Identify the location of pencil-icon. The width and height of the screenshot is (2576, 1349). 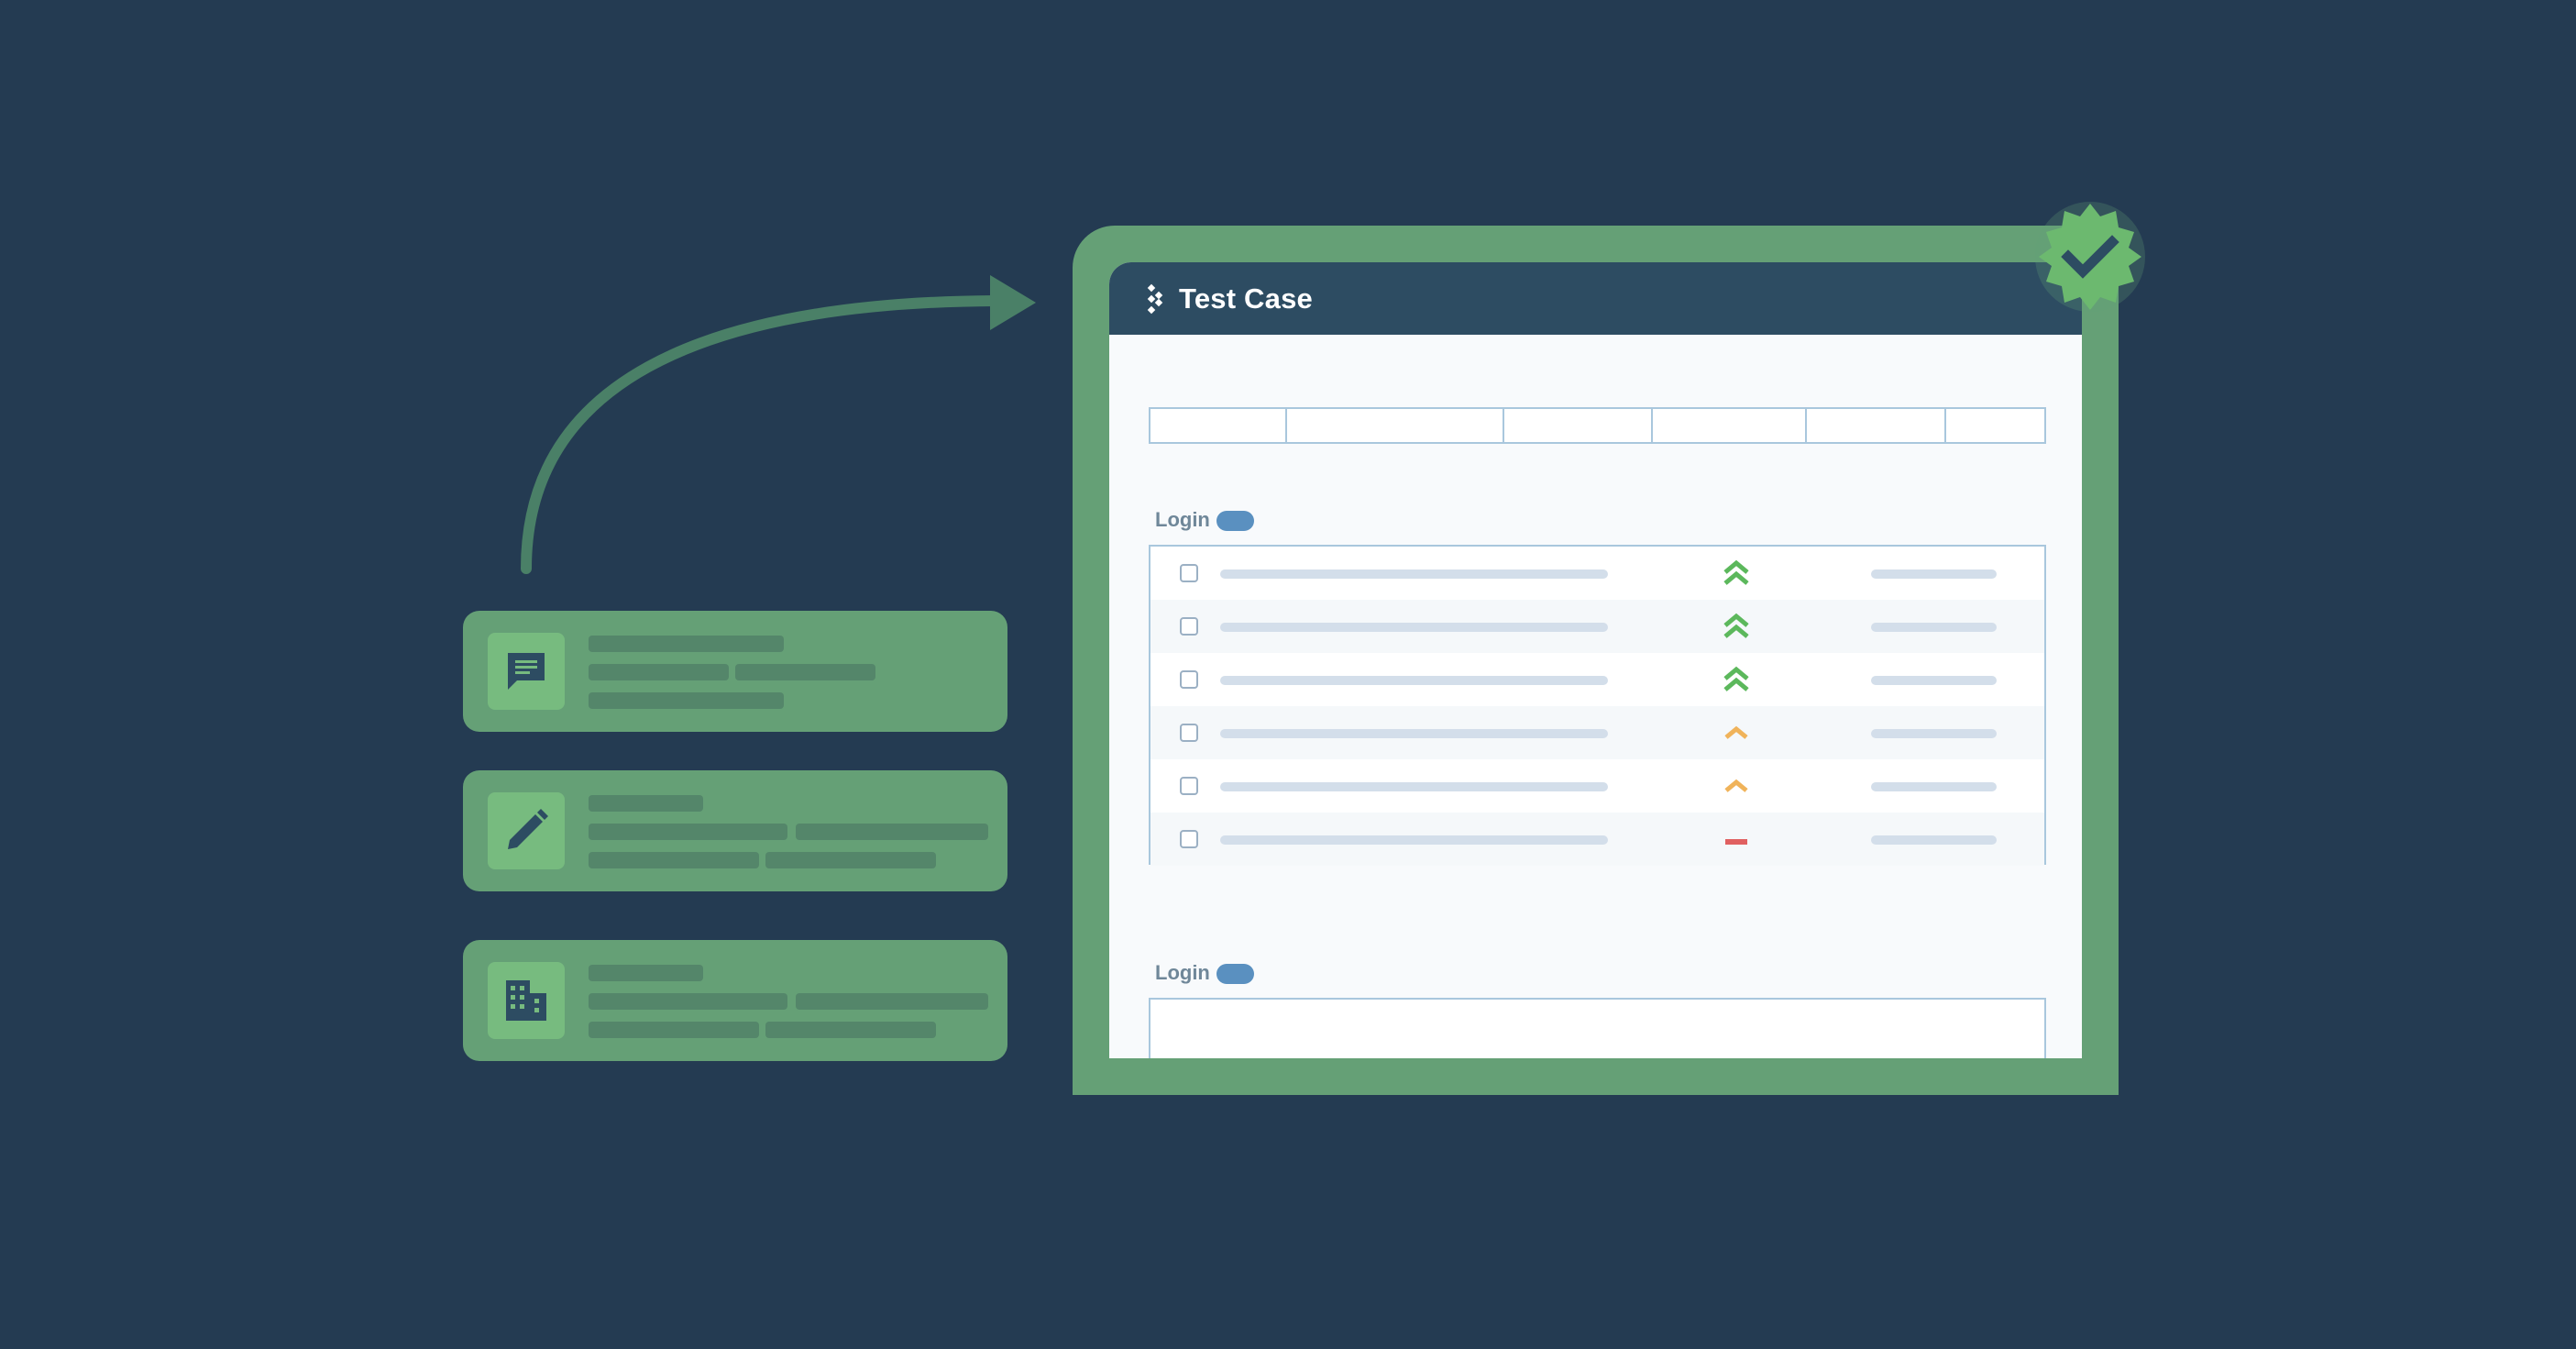
(528, 829).